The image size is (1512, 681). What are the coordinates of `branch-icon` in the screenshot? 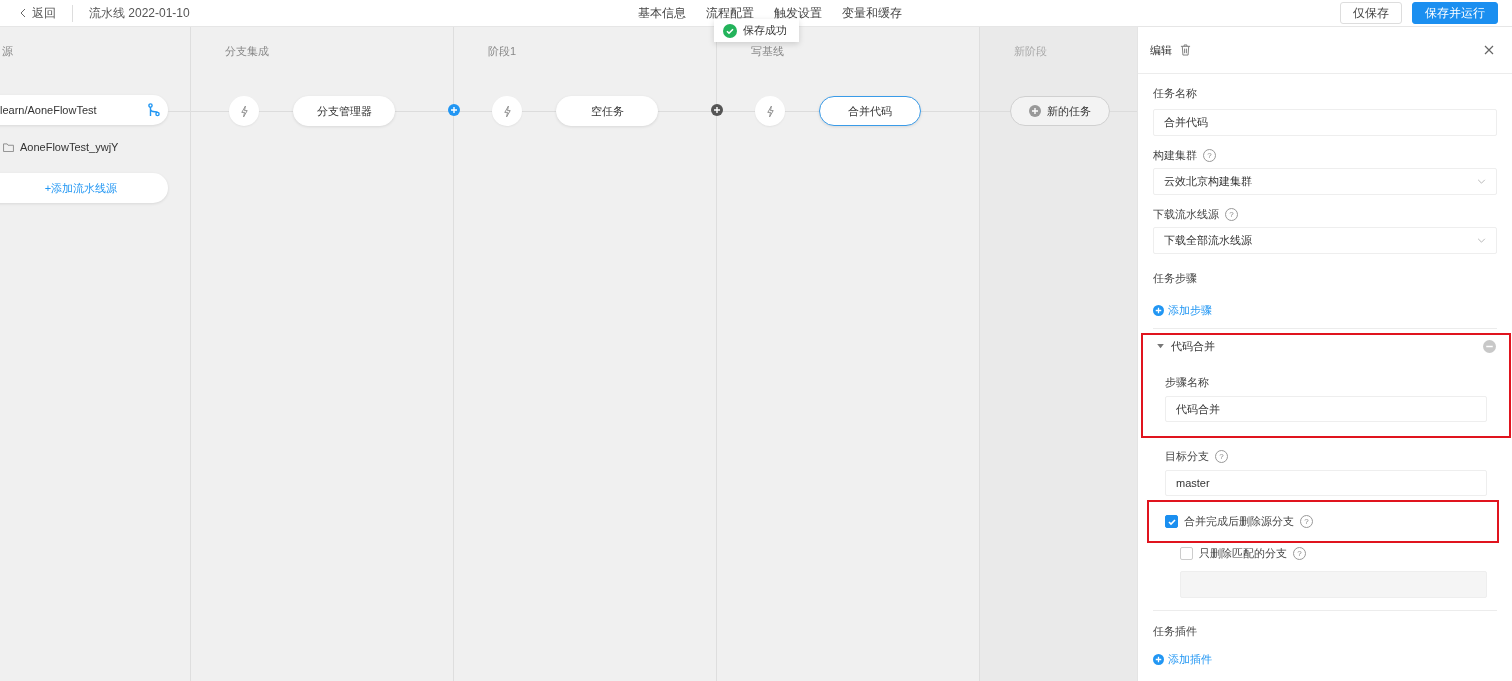 It's located at (154, 110).